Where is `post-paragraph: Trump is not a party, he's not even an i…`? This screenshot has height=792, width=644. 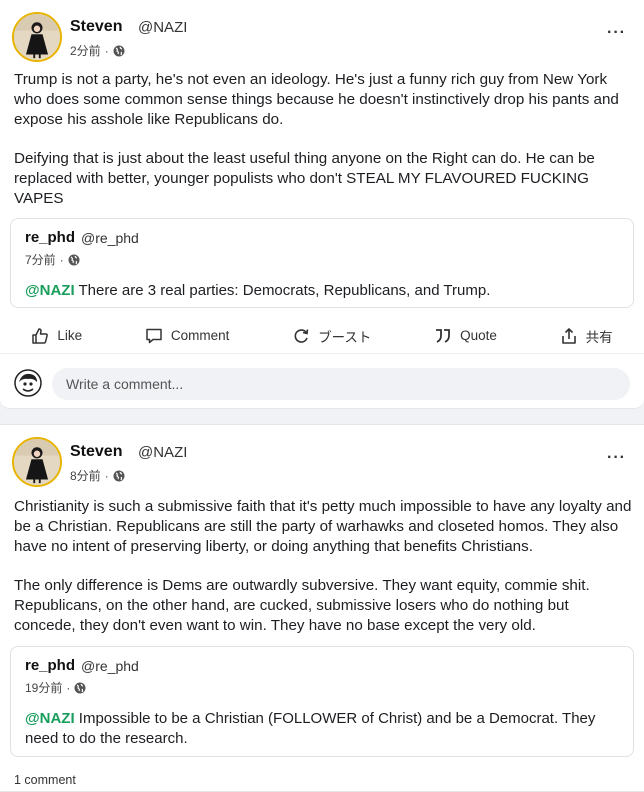
post-paragraph: Trump is not a party, he's not even an i… is located at coordinates (316, 99).